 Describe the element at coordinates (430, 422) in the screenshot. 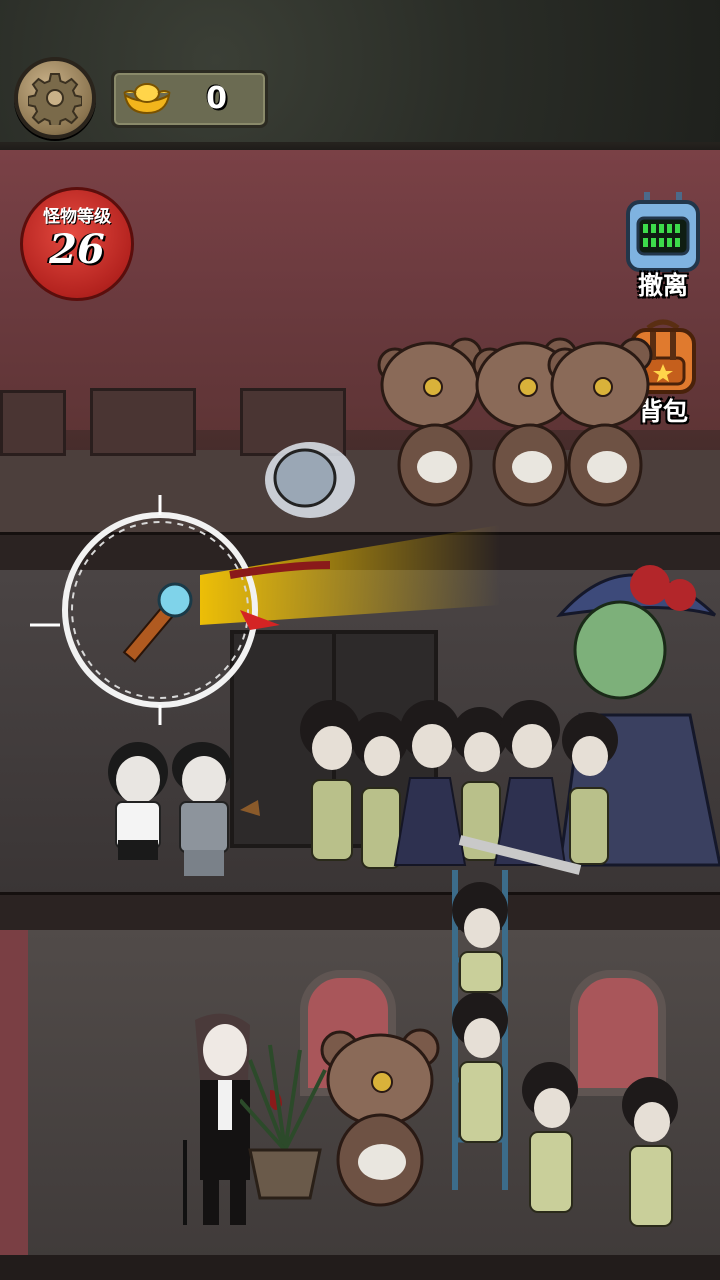

I see `teddy-bear-monster` at that location.